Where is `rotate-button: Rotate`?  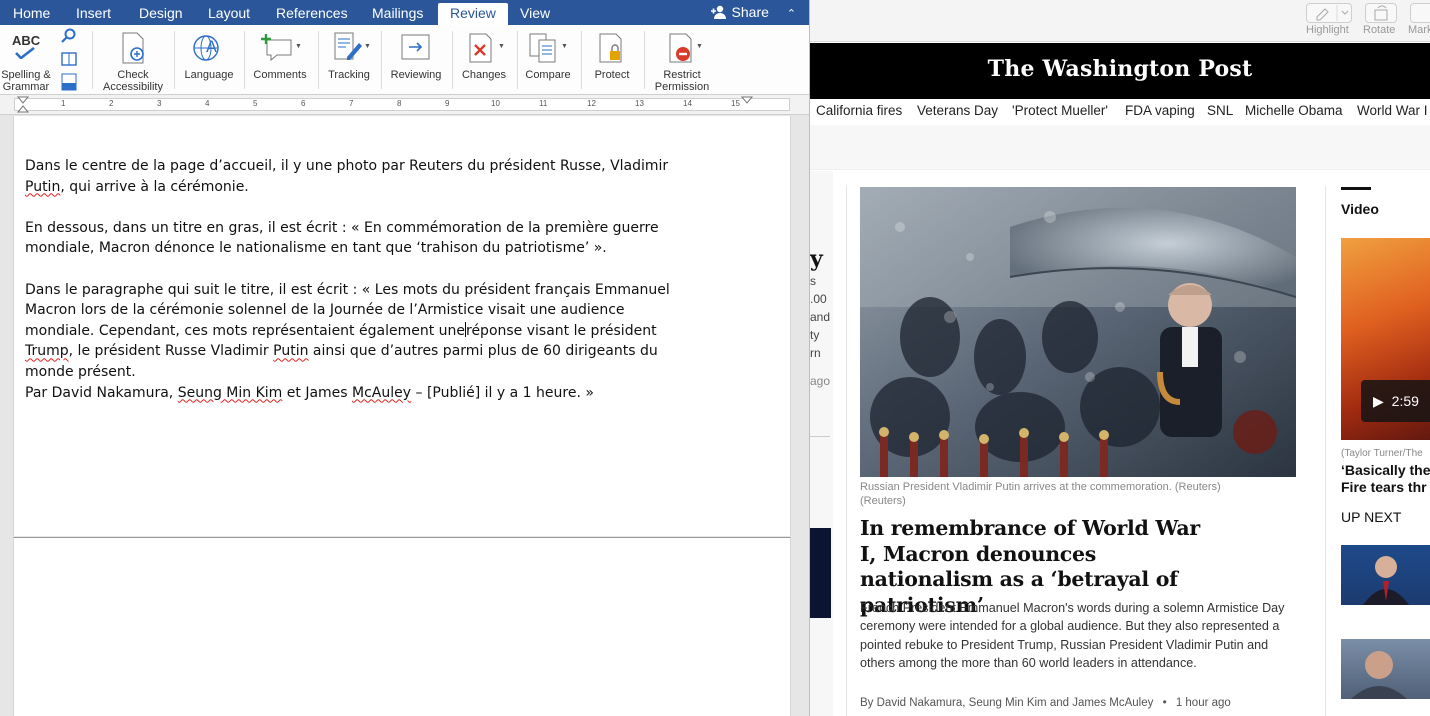 rotate-button: Rotate is located at coordinates (1382, 21).